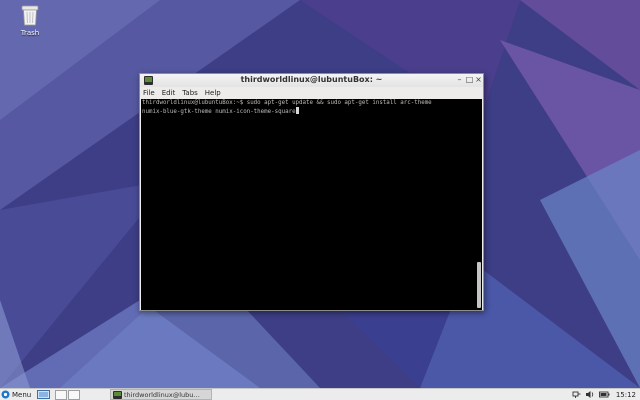 The width and height of the screenshot is (640, 400). What do you see at coordinates (149, 93) in the screenshot?
I see `menu-file: File` at bounding box center [149, 93].